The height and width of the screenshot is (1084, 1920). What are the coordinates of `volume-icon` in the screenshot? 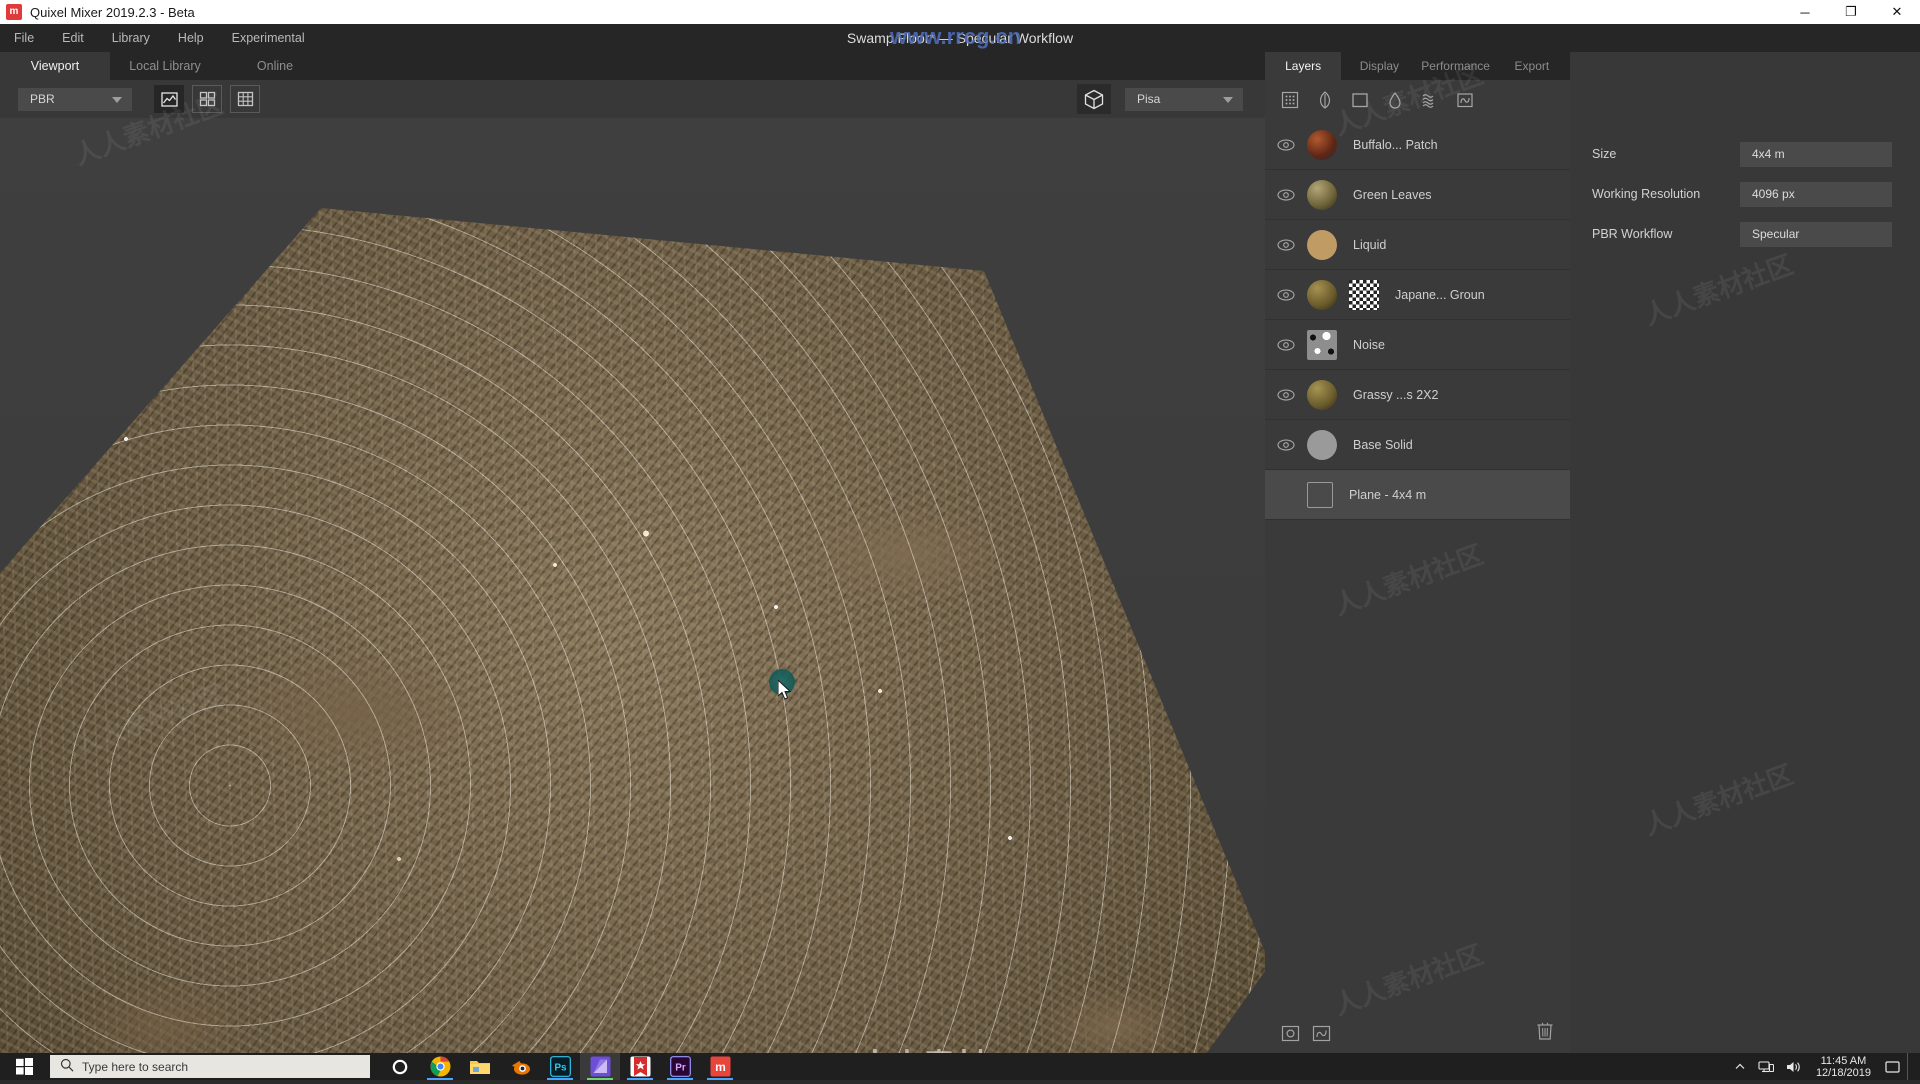 It's located at (1794, 1067).